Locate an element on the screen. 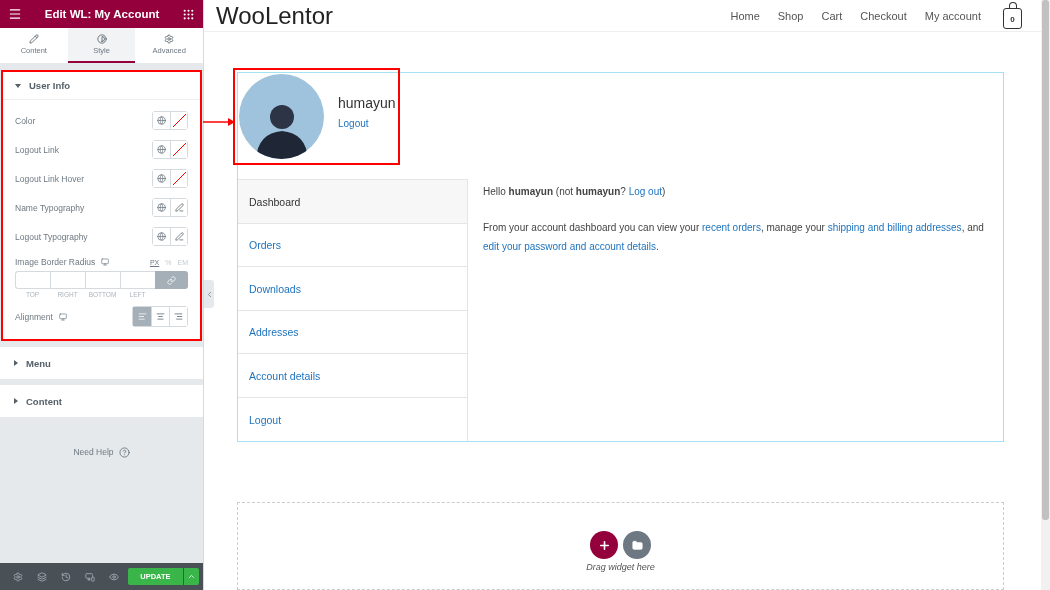 Image resolution: width=1050 pixels, height=590 pixels. intro-text: From your account dashboard you can view your recent orders, manage your shipping and billing addresses, and edit your password and account details. is located at coordinates (734, 238).